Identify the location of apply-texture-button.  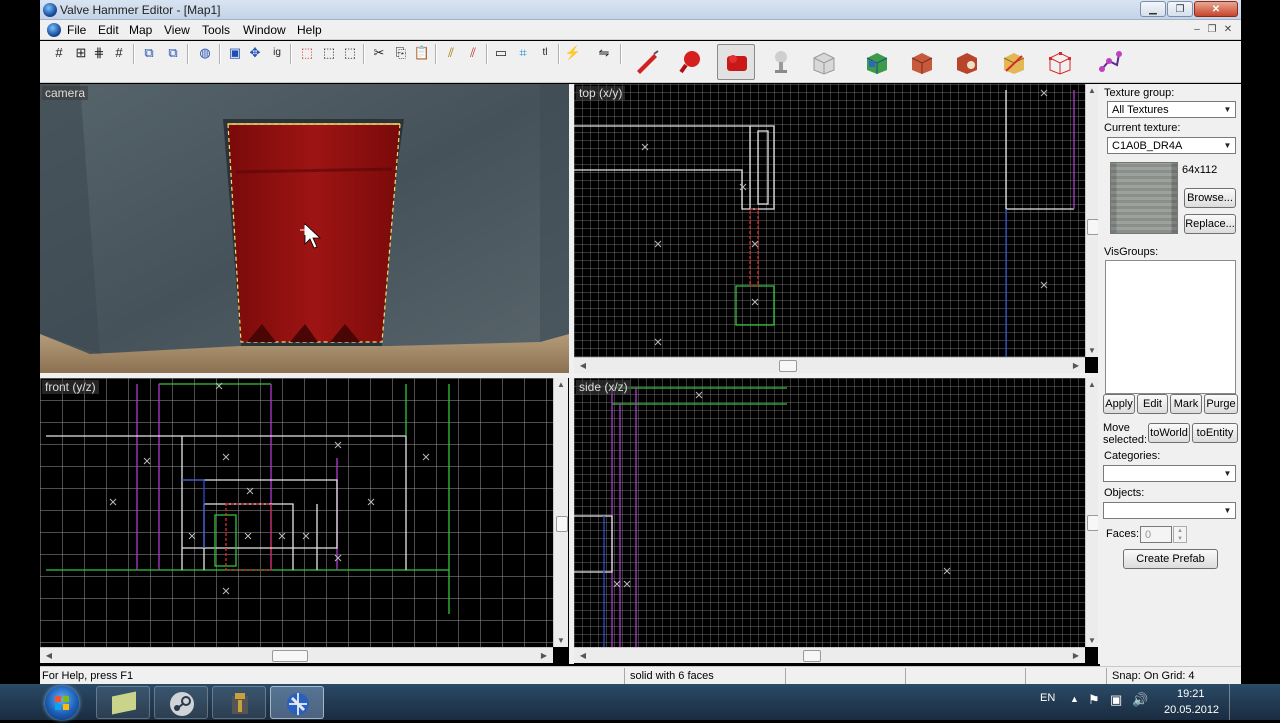
(922, 62).